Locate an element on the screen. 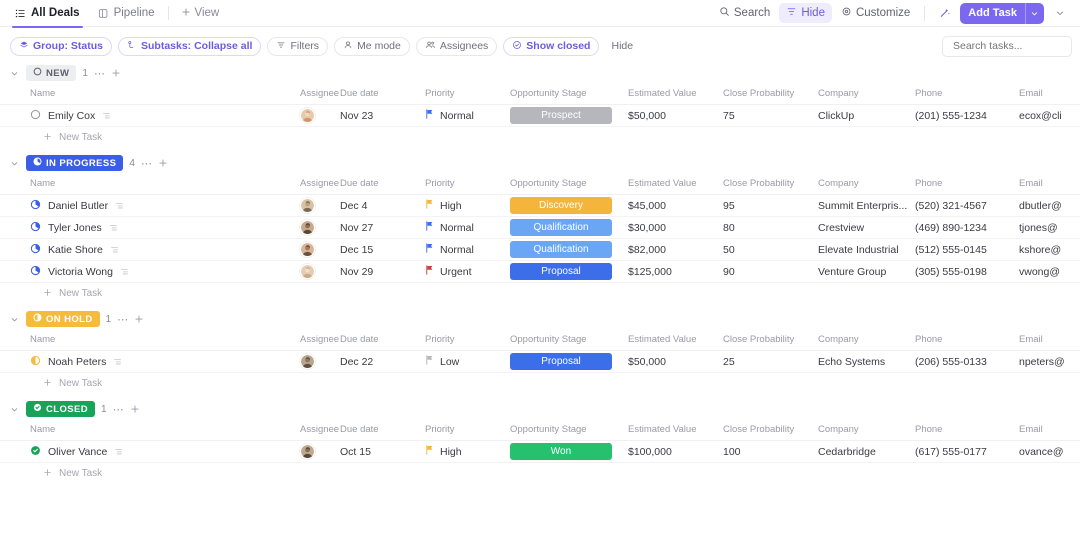 This screenshot has height=538, width=1080. cell-opportunity-stage: Won is located at coordinates (569, 451).